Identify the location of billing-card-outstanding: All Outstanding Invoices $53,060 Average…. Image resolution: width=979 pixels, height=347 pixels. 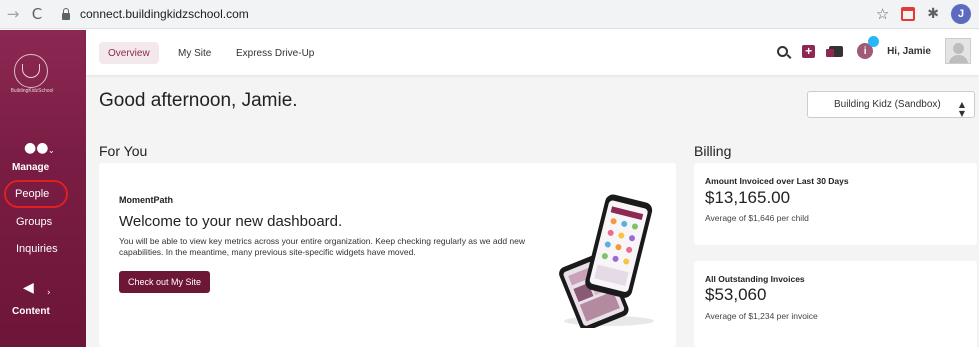
(835, 304).